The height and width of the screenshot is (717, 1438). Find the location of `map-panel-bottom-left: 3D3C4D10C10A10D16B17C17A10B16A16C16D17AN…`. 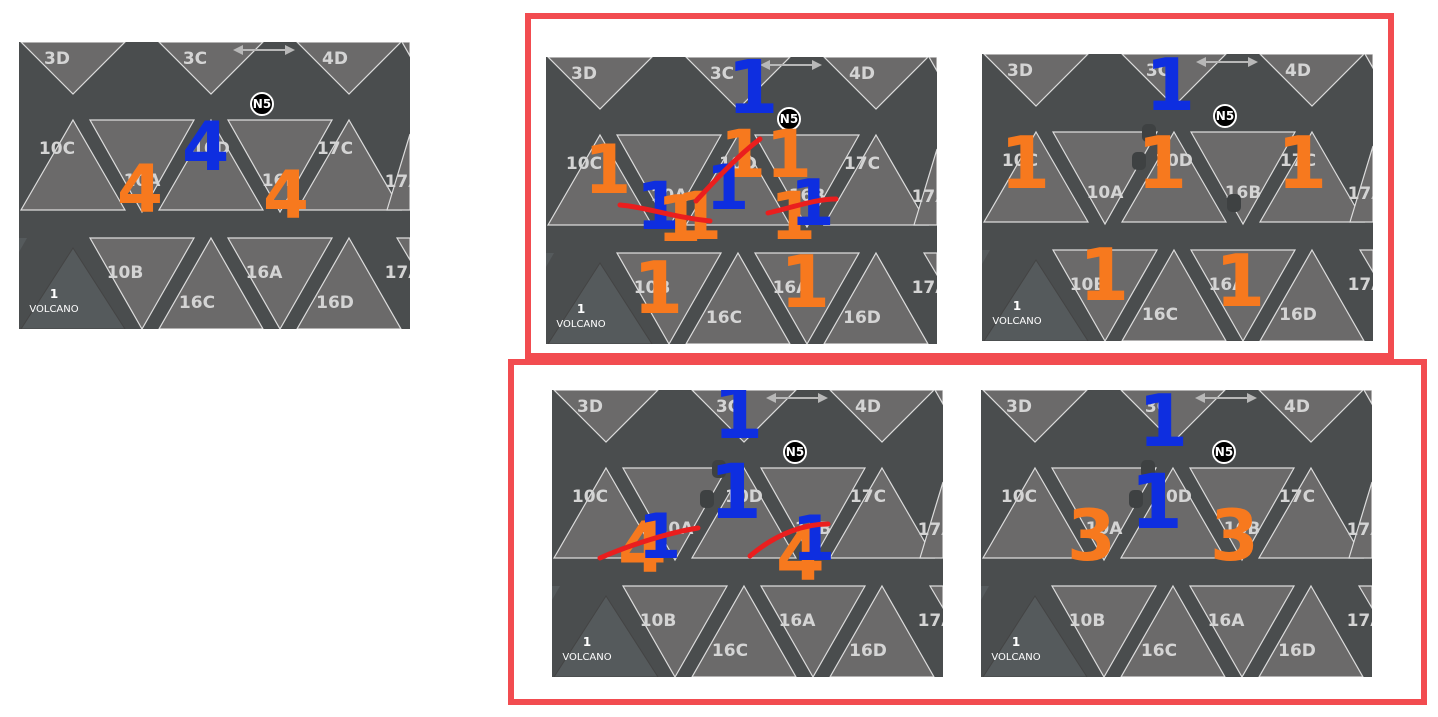

map-panel-bottom-left: 3D3C4D10C10A10D16B17C17A10B16A16C16D17AN… is located at coordinates (747, 533).